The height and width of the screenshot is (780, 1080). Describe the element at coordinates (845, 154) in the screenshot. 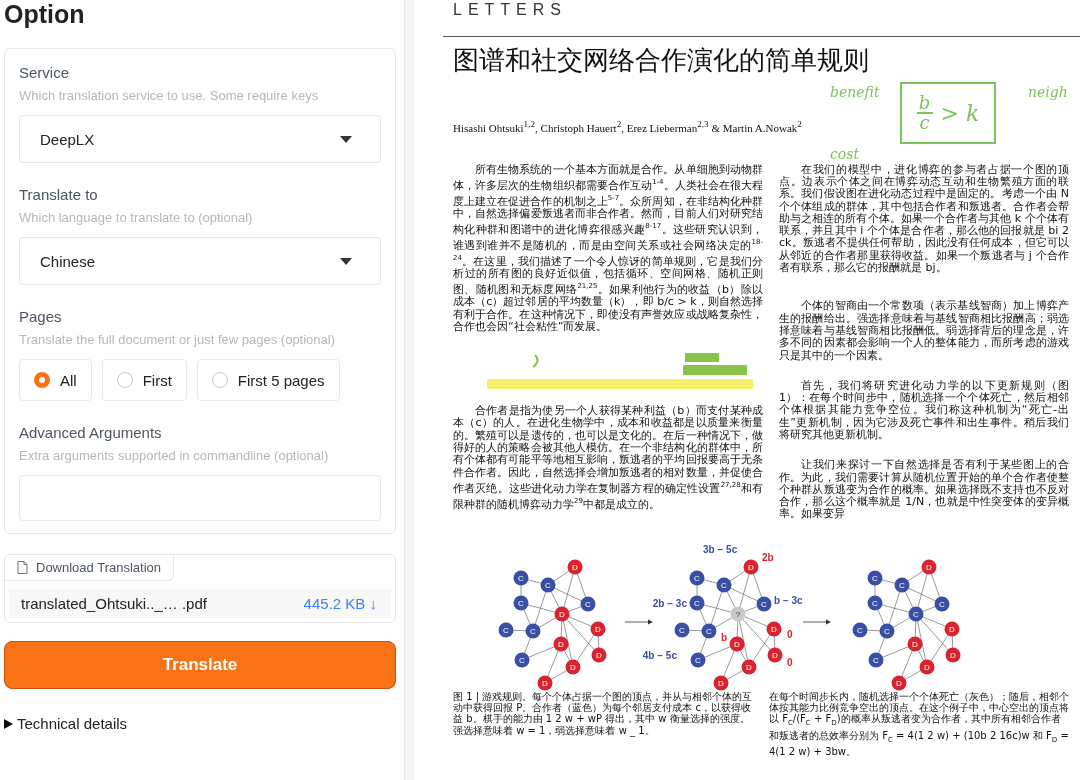

I see `handwritten-note: cost` at that location.